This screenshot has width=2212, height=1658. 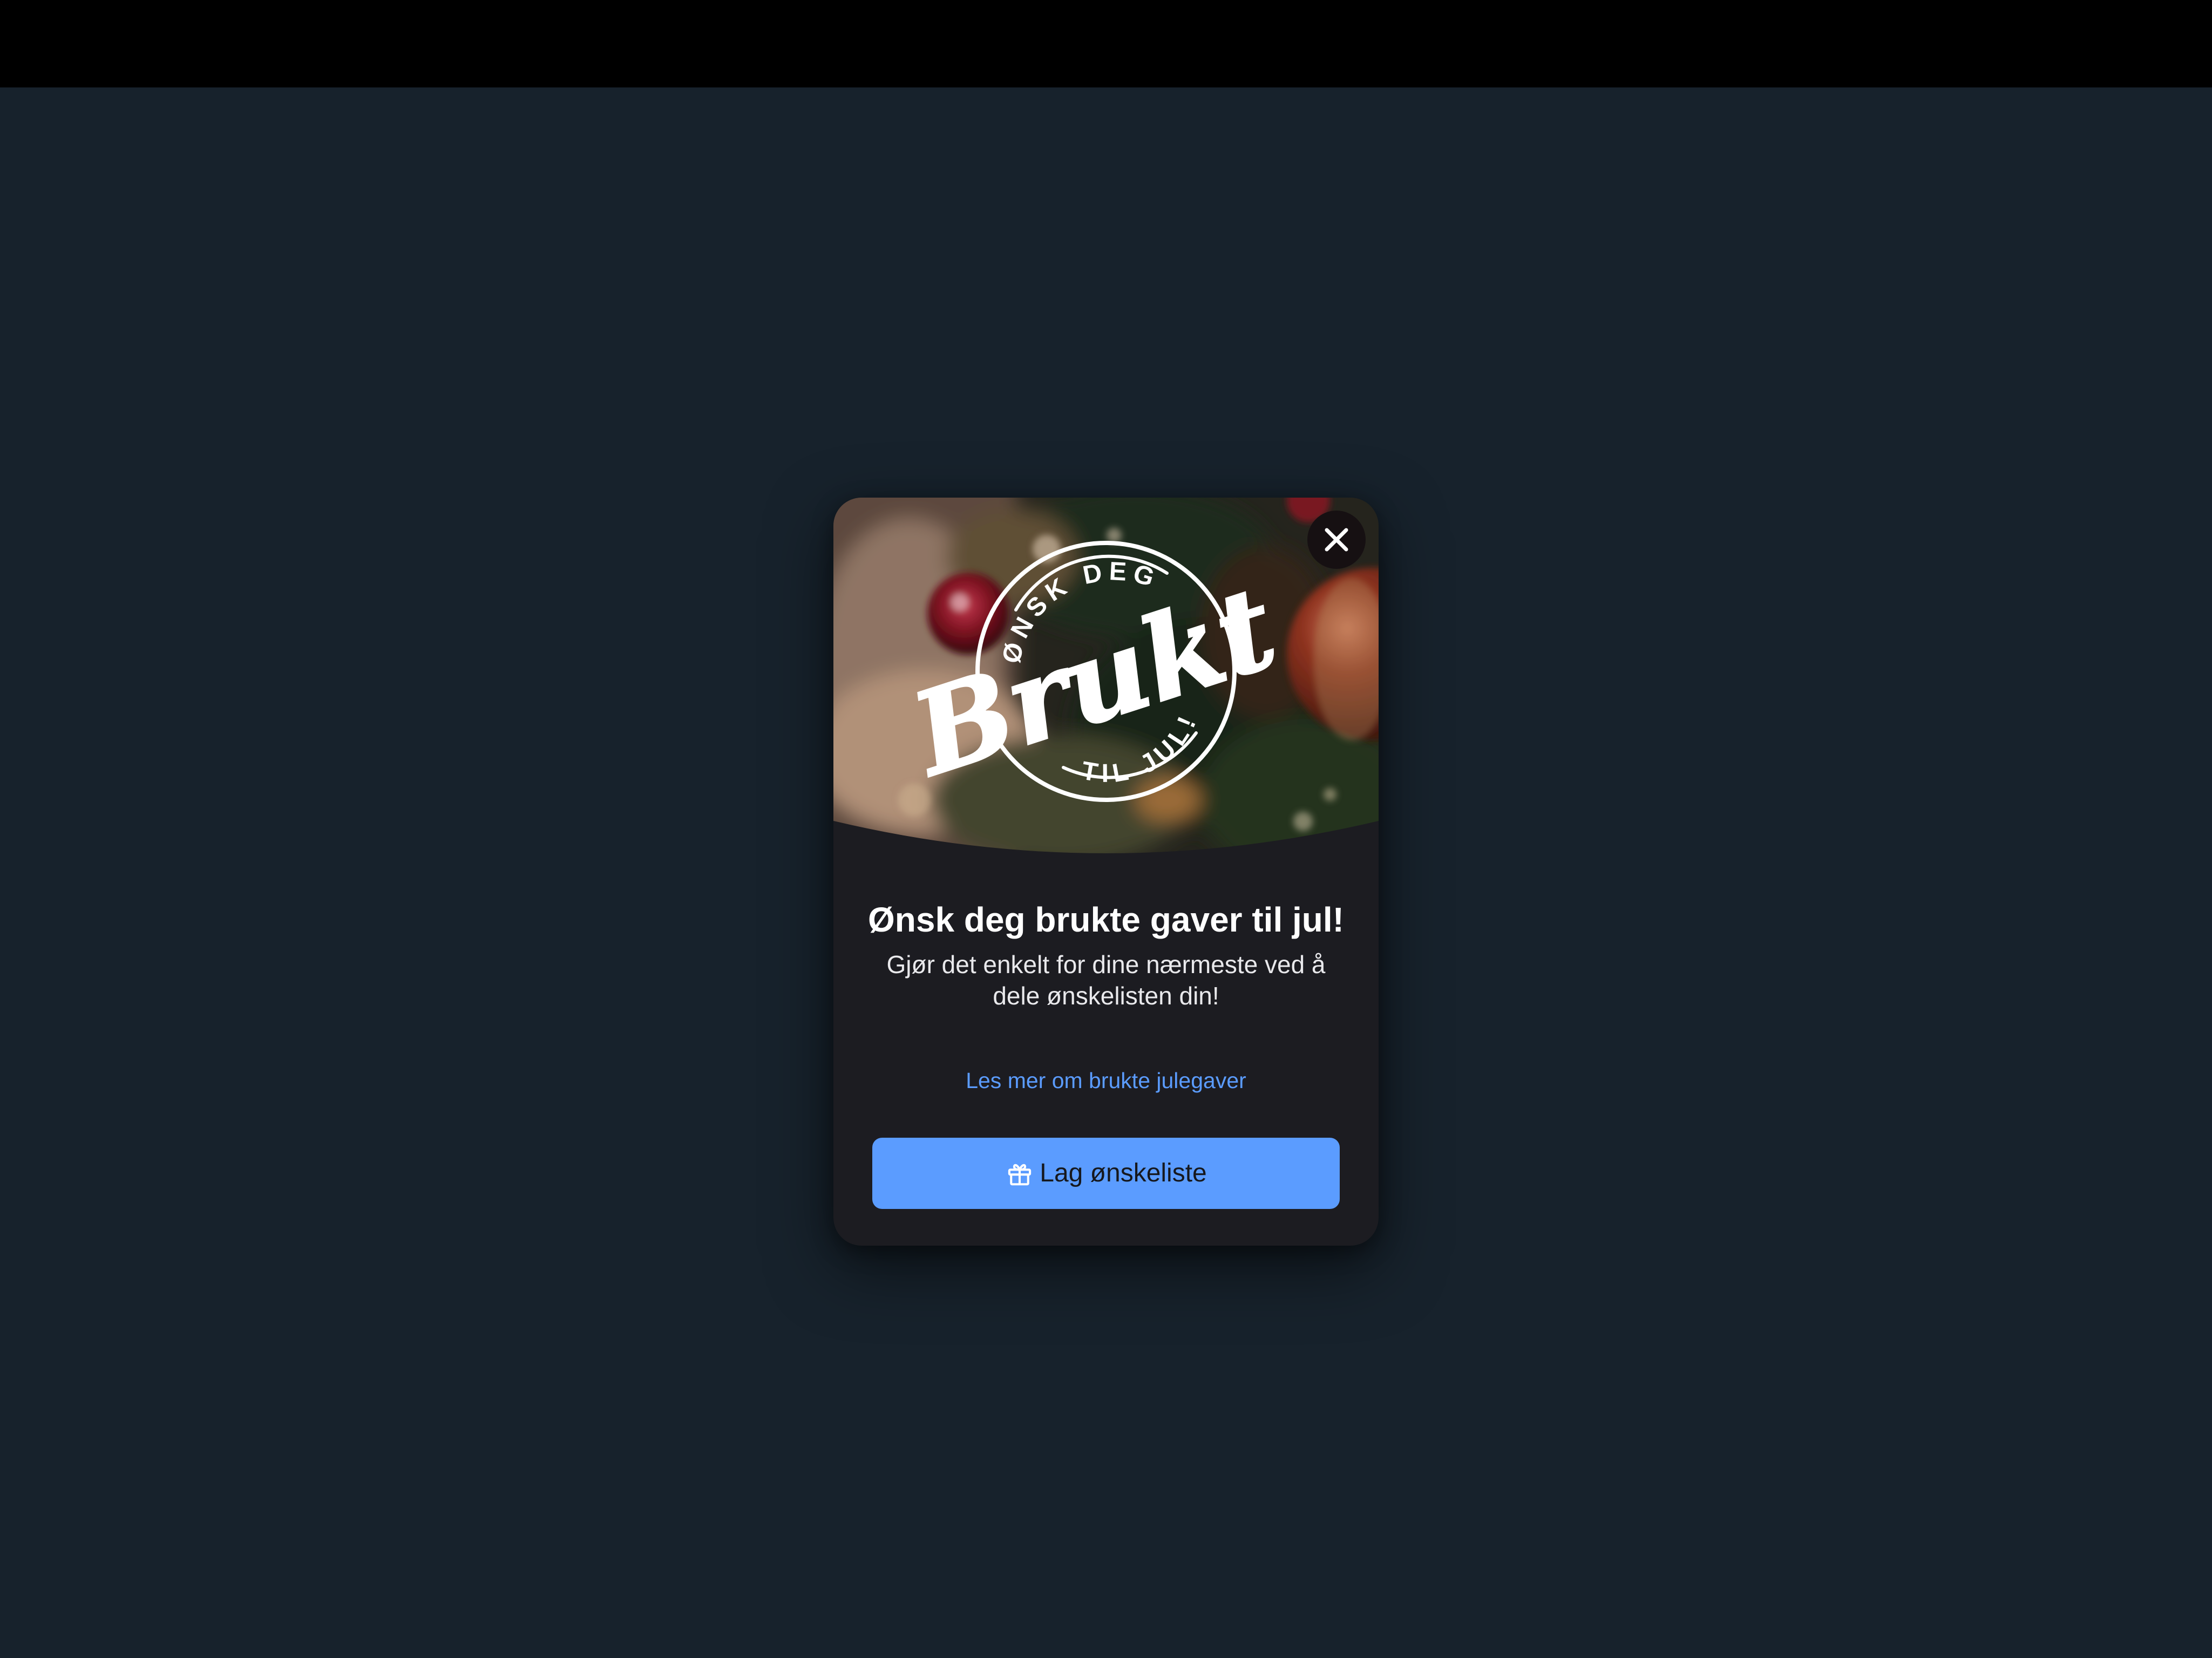 I want to click on modal-title: Ønsk deg brukte gaver til jul!, so click(x=1106, y=919).